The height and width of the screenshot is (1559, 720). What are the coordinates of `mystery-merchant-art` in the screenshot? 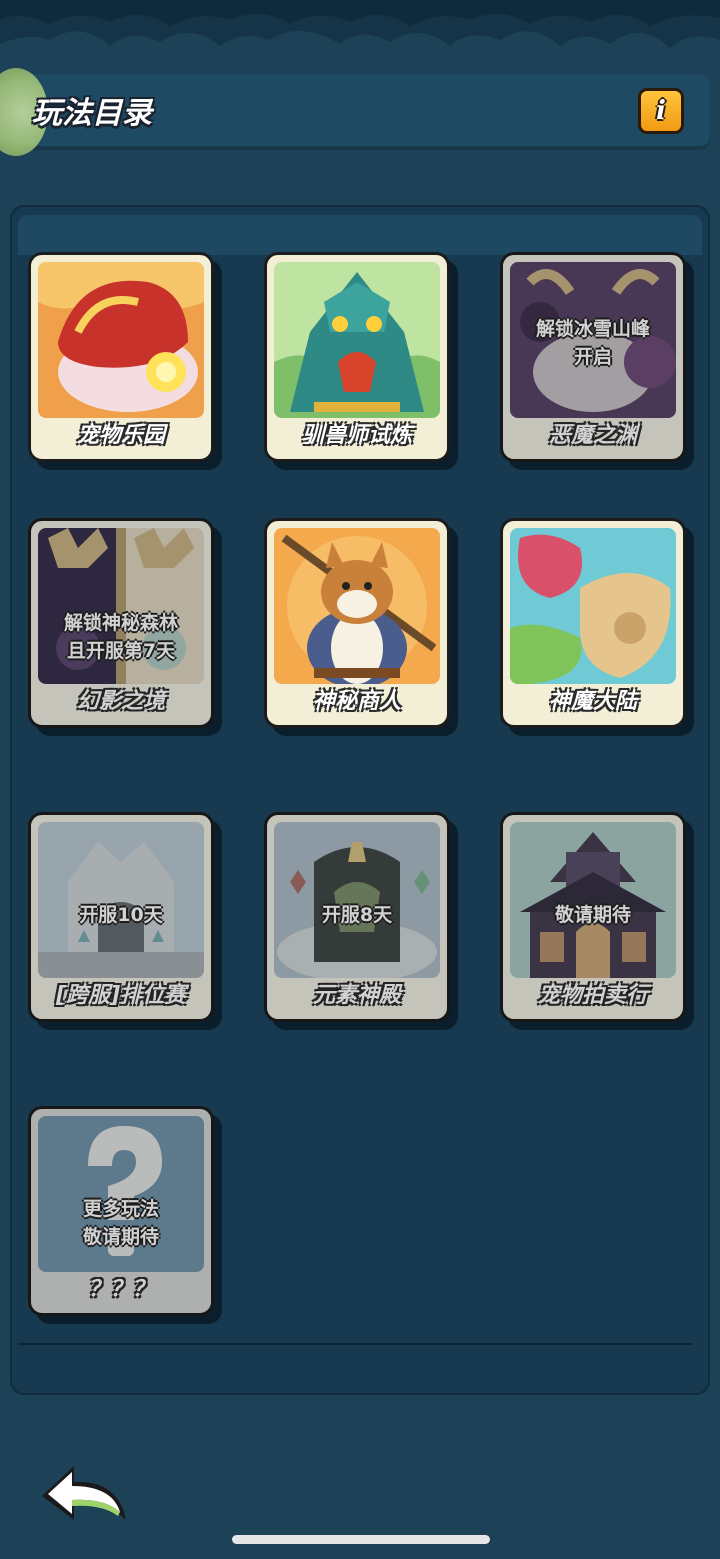 It's located at (357, 606).